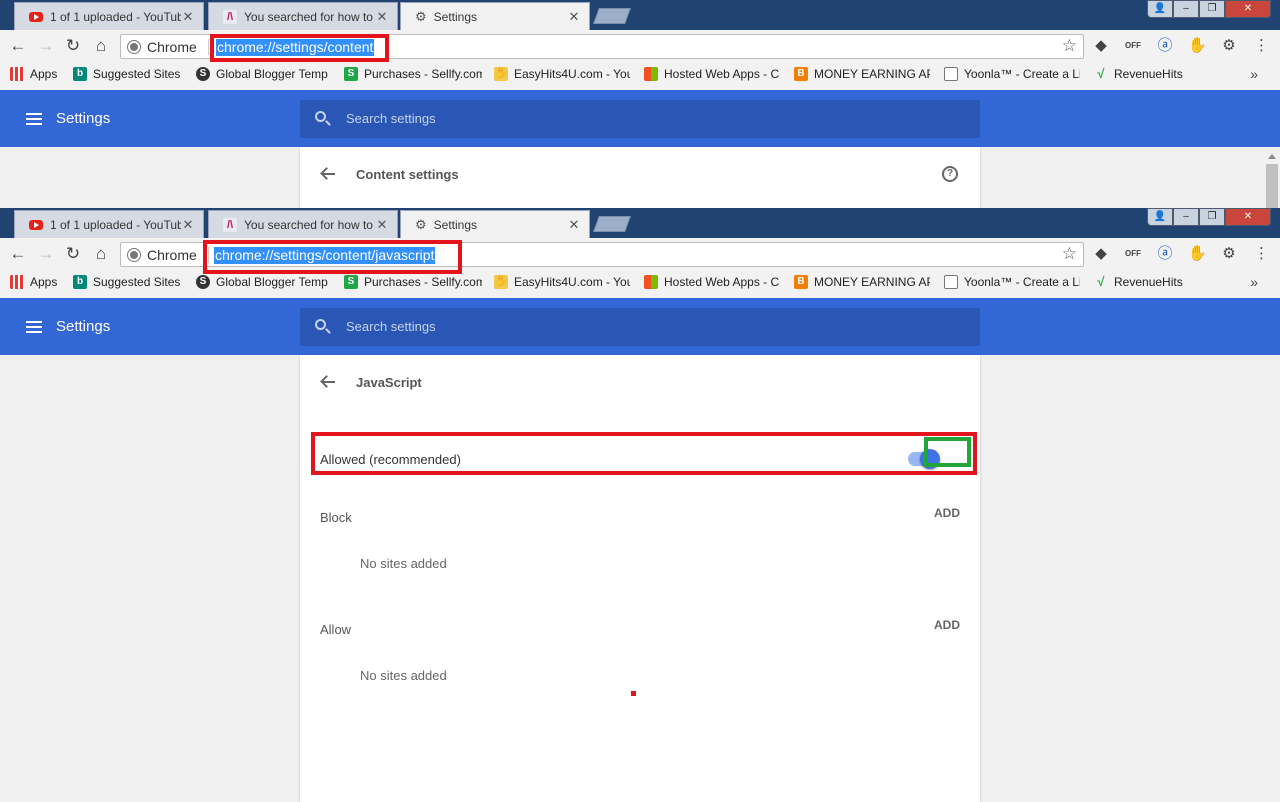 This screenshot has width=1280, height=802. I want to click on gear-icon: ⚙, so click(421, 224).